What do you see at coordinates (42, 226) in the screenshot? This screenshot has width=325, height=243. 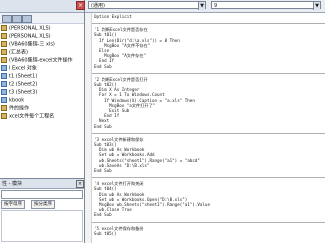 I see `properties-grid` at bounding box center [42, 226].